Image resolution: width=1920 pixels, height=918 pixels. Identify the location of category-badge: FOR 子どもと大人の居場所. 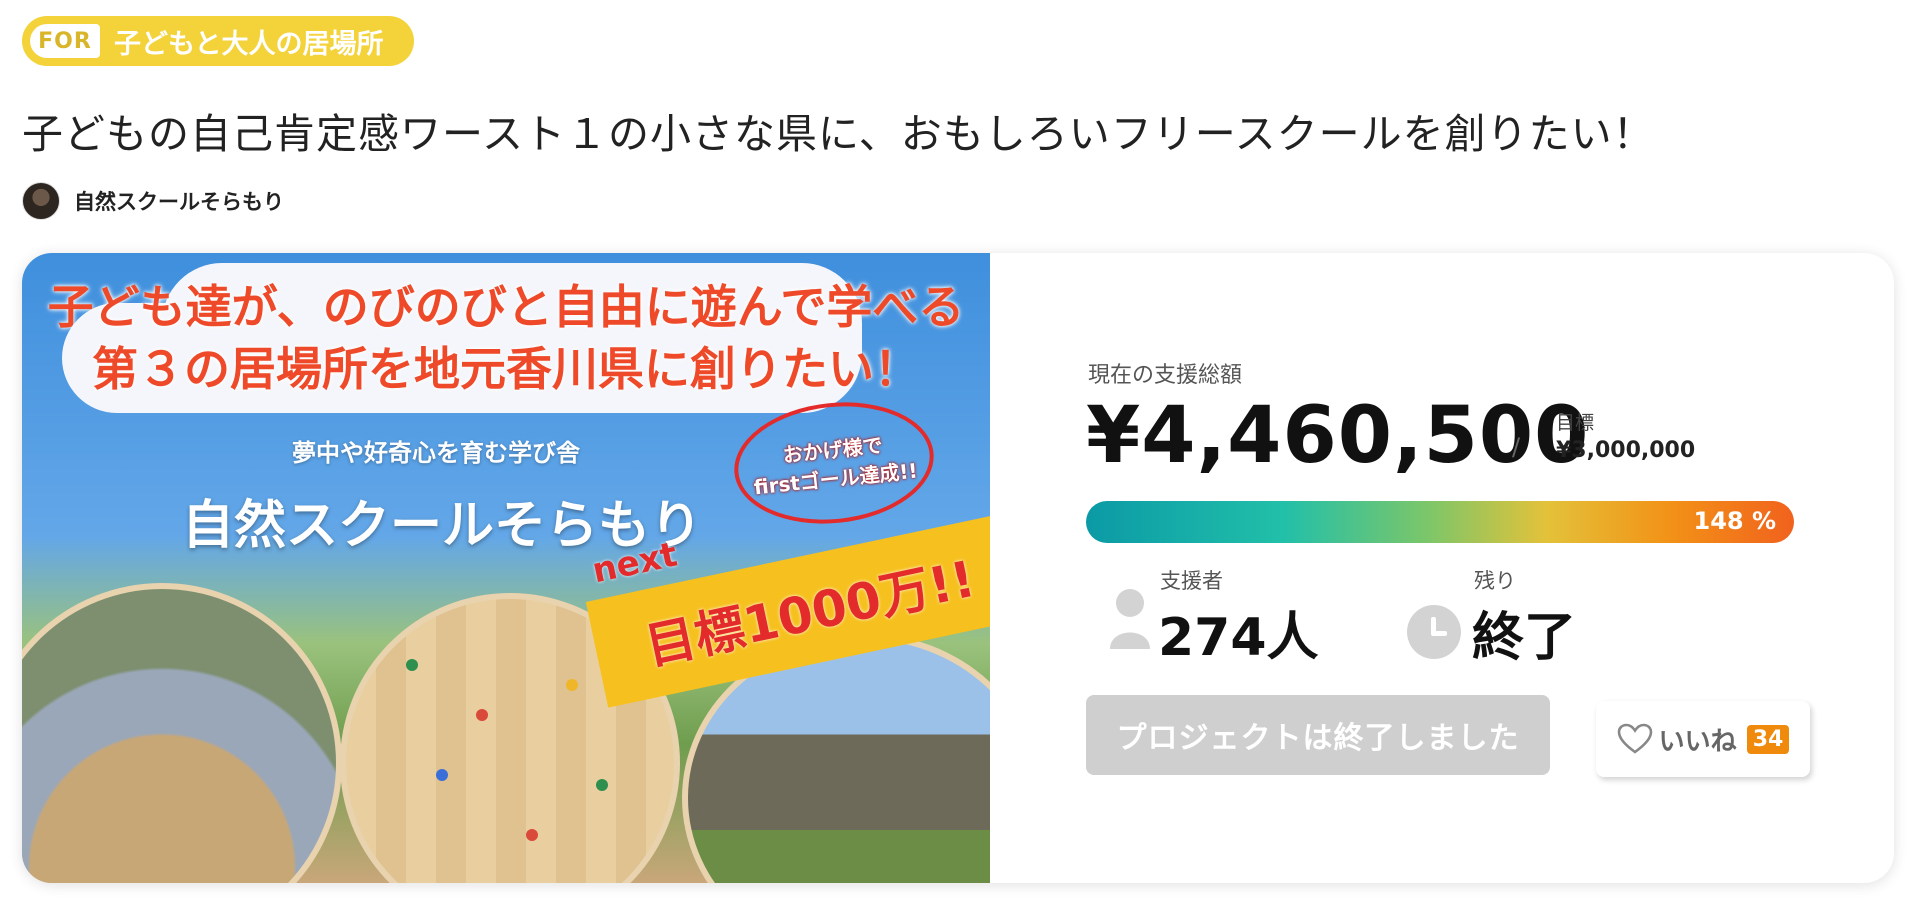
(218, 41).